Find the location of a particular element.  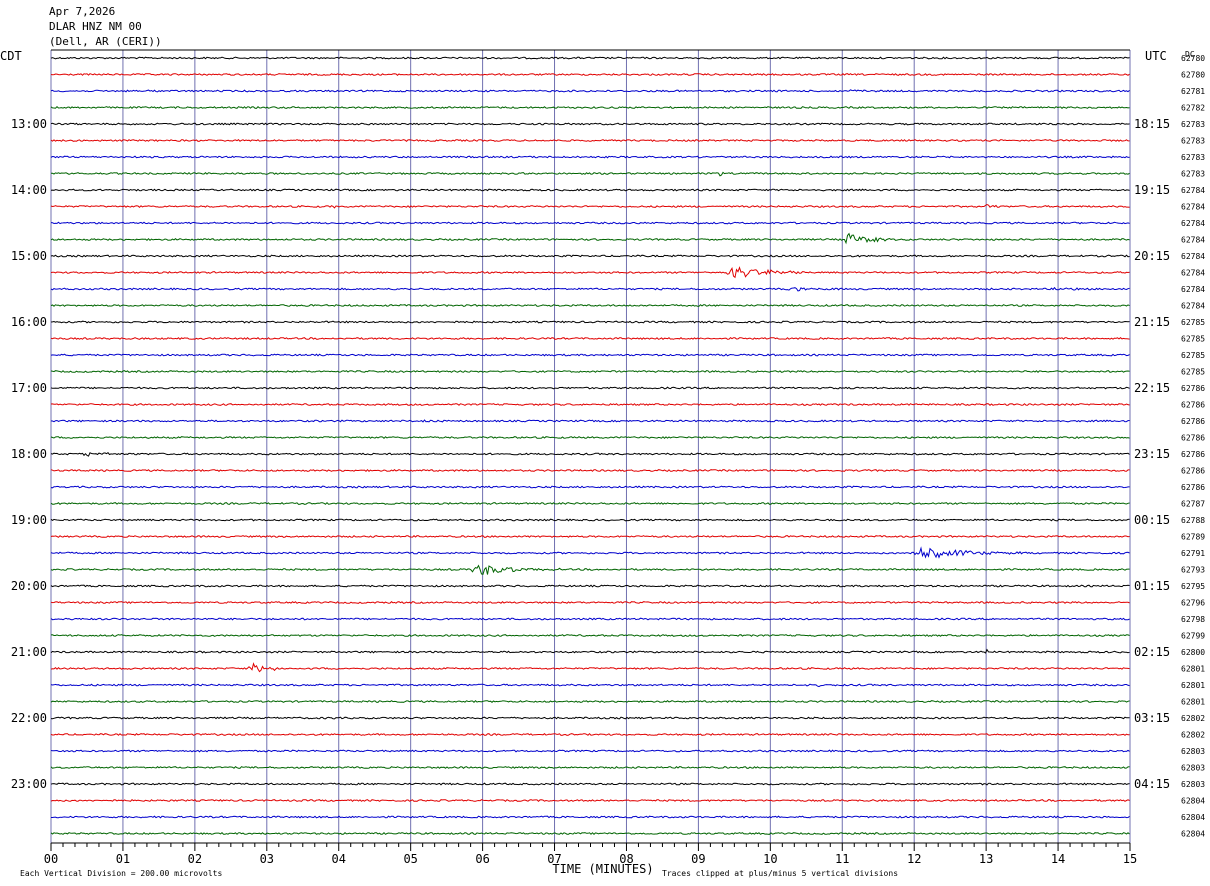

utc-timezone-label: UTC is located at coordinates (1156, 56).